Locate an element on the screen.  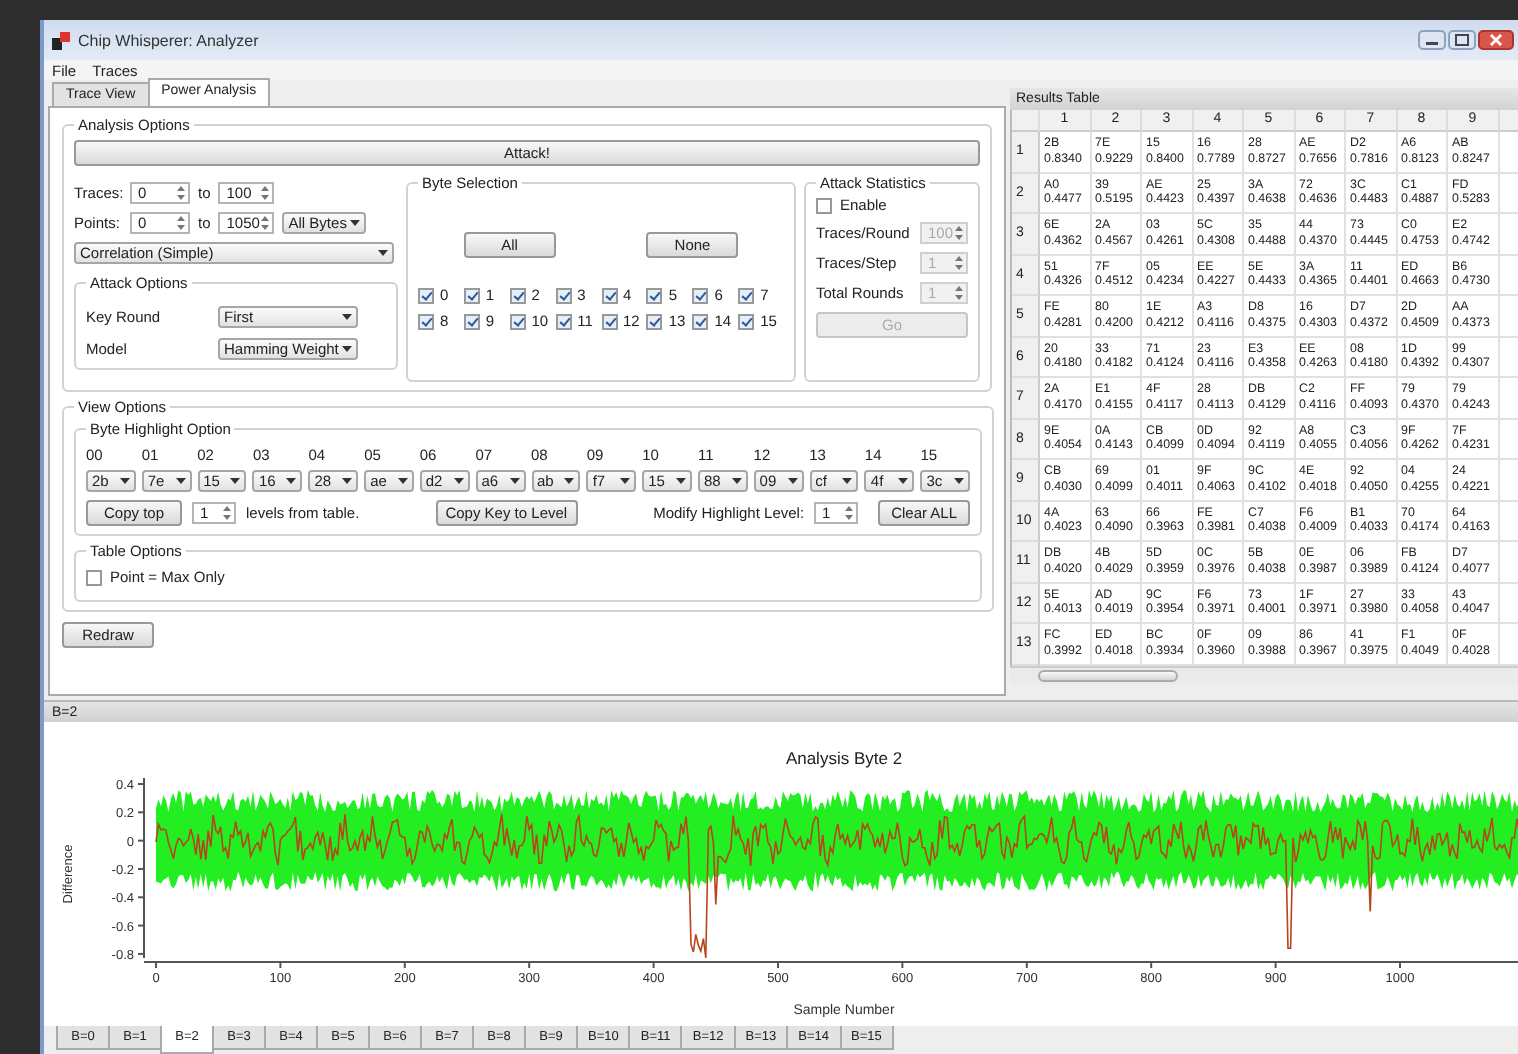
maximize-icon is located at coordinates (1462, 40).